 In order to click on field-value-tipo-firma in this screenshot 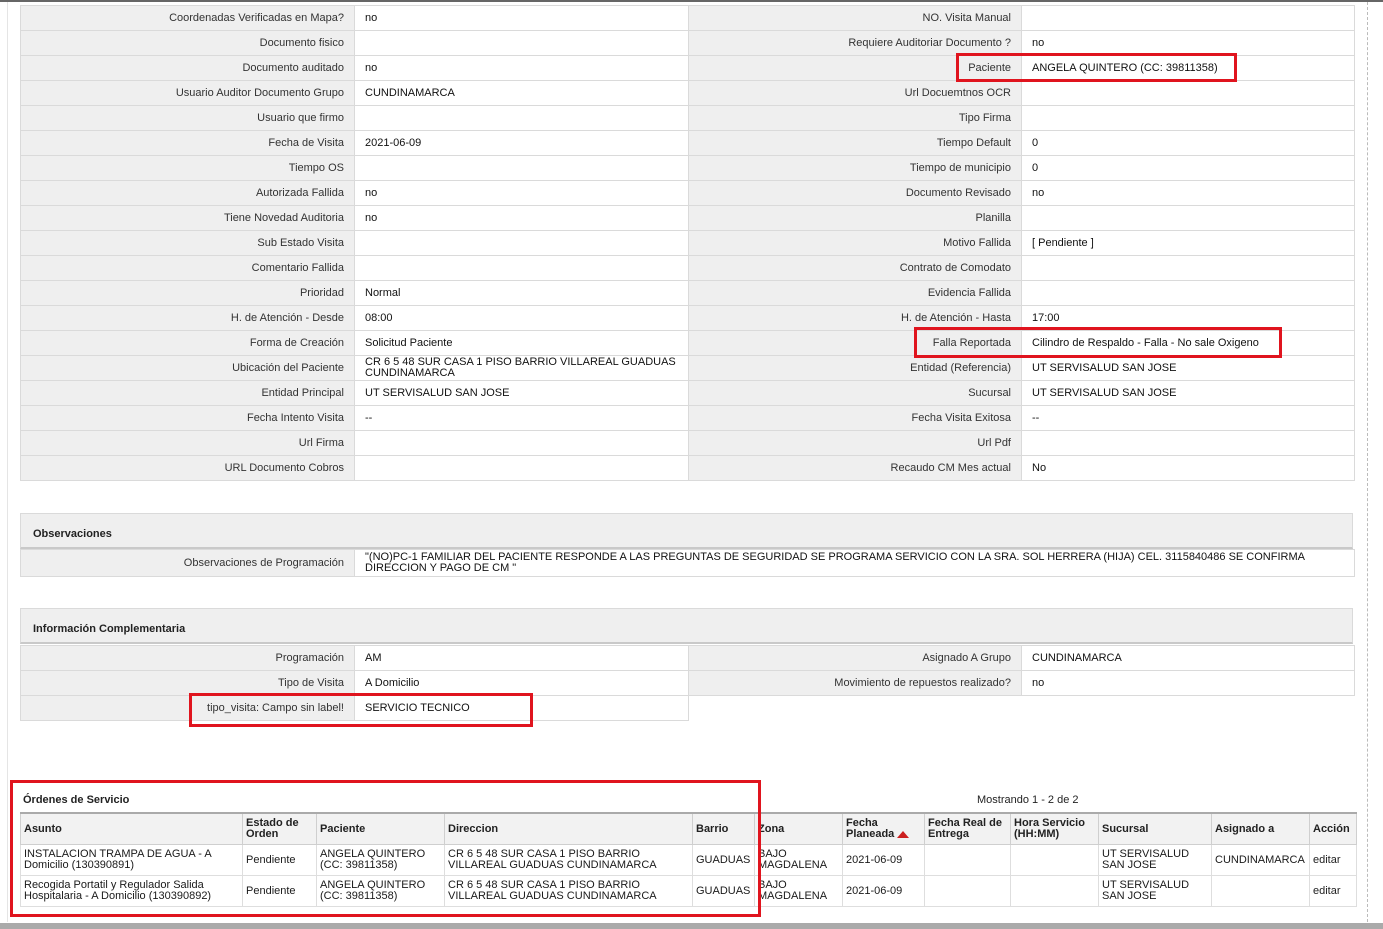, I will do `click(1188, 118)`.